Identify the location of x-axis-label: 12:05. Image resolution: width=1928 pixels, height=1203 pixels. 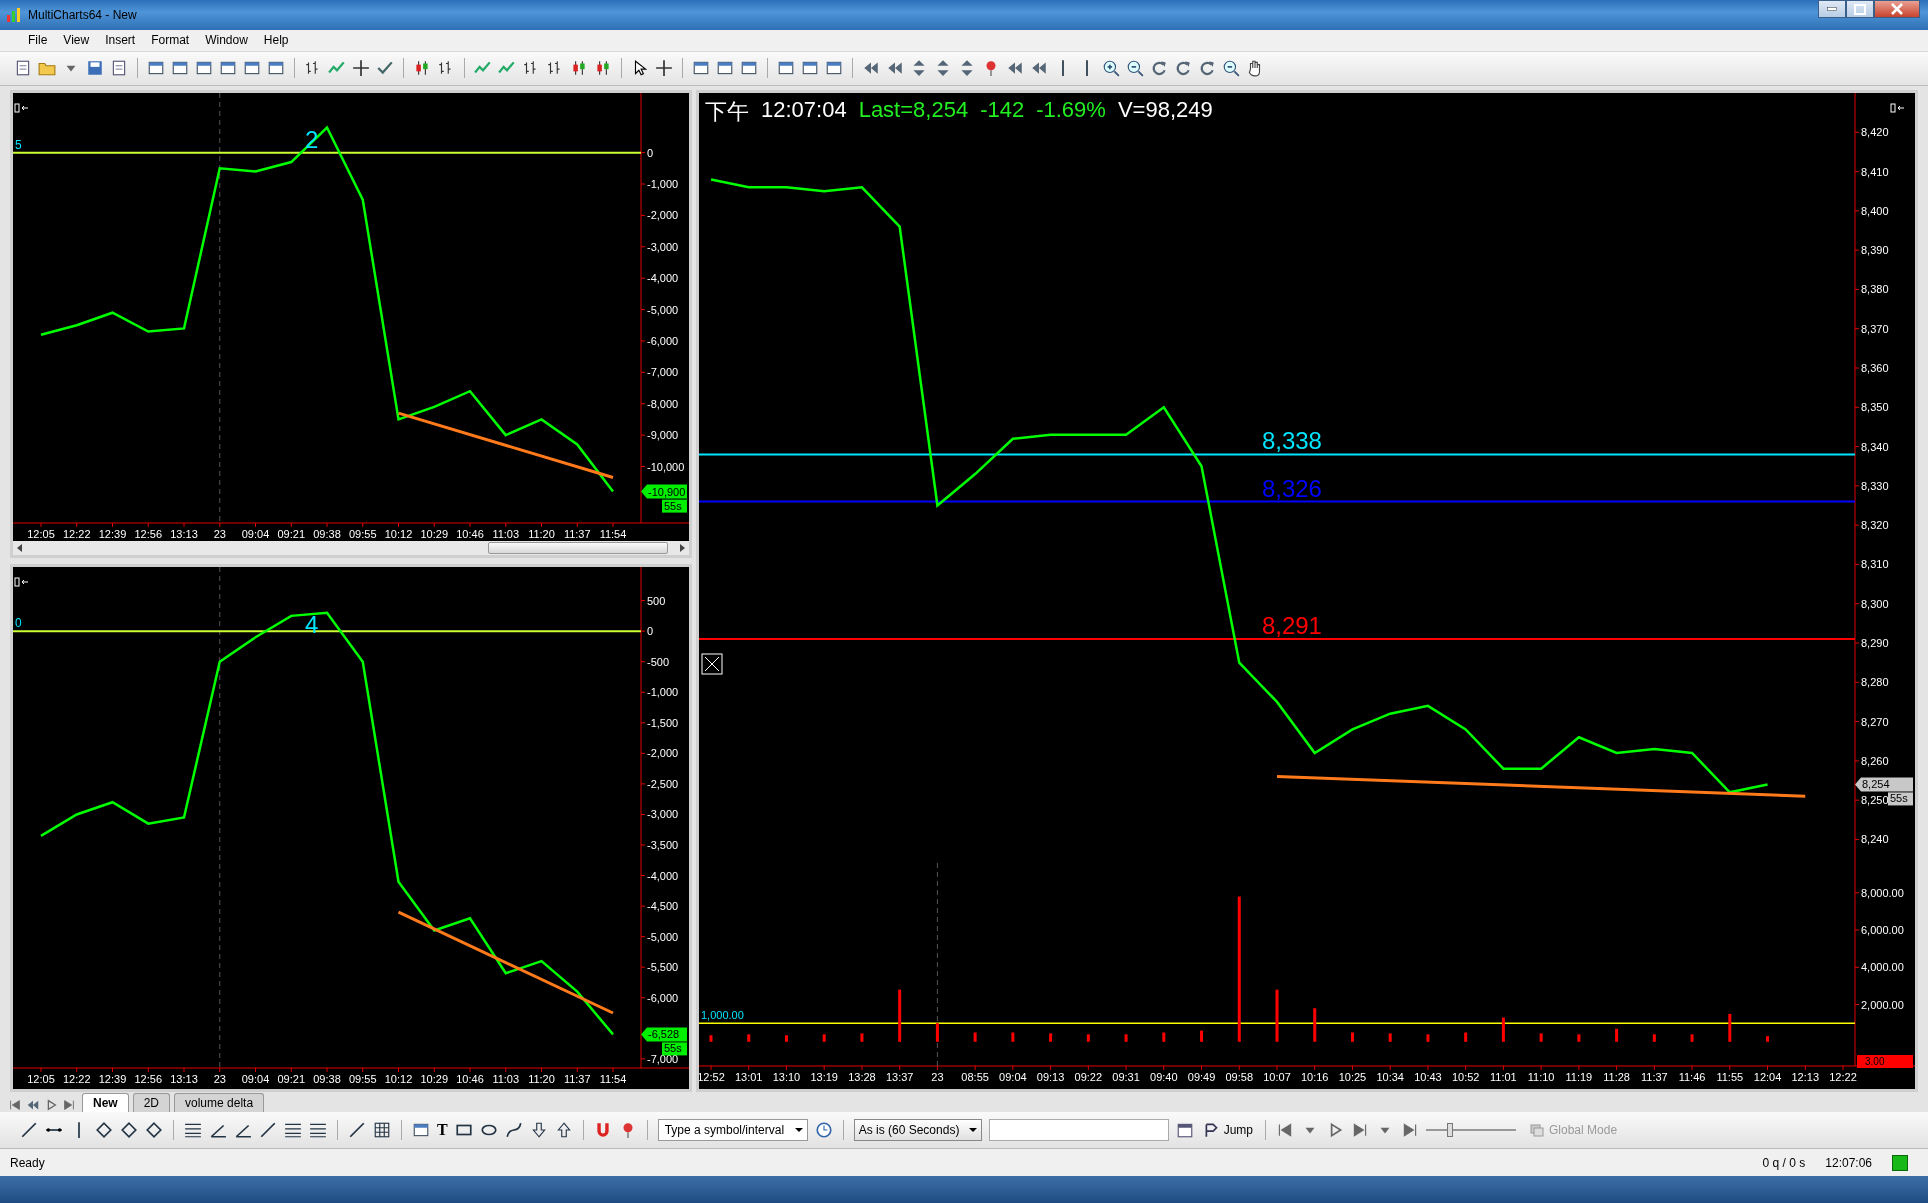
(41, 533).